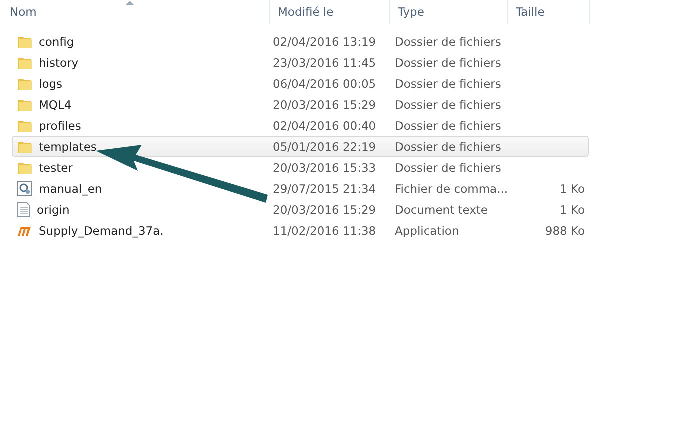  I want to click on modified-date: 29/07/2015 21:34, so click(324, 189).